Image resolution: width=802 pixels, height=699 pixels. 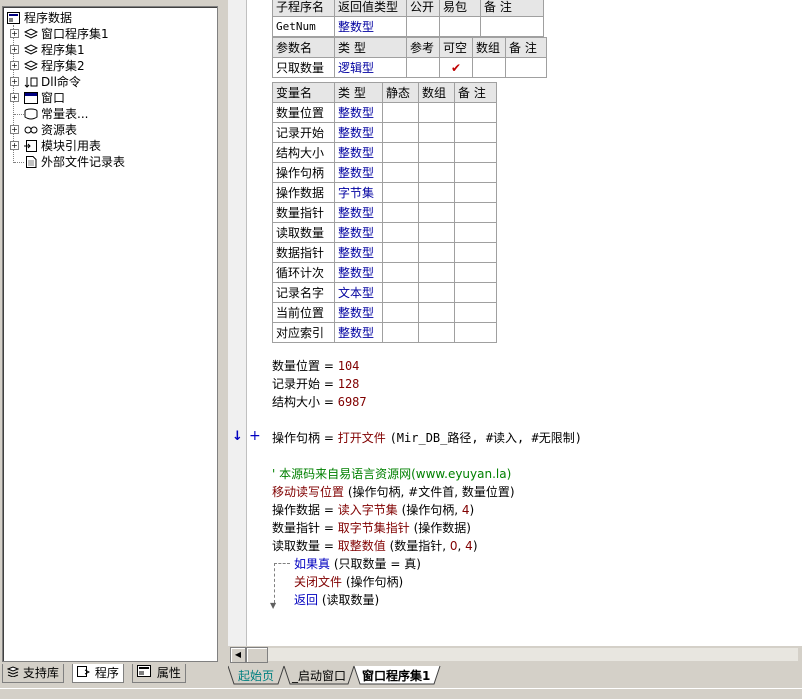 I want to click on var-name-cell: 记录名字, so click(x=303, y=292).